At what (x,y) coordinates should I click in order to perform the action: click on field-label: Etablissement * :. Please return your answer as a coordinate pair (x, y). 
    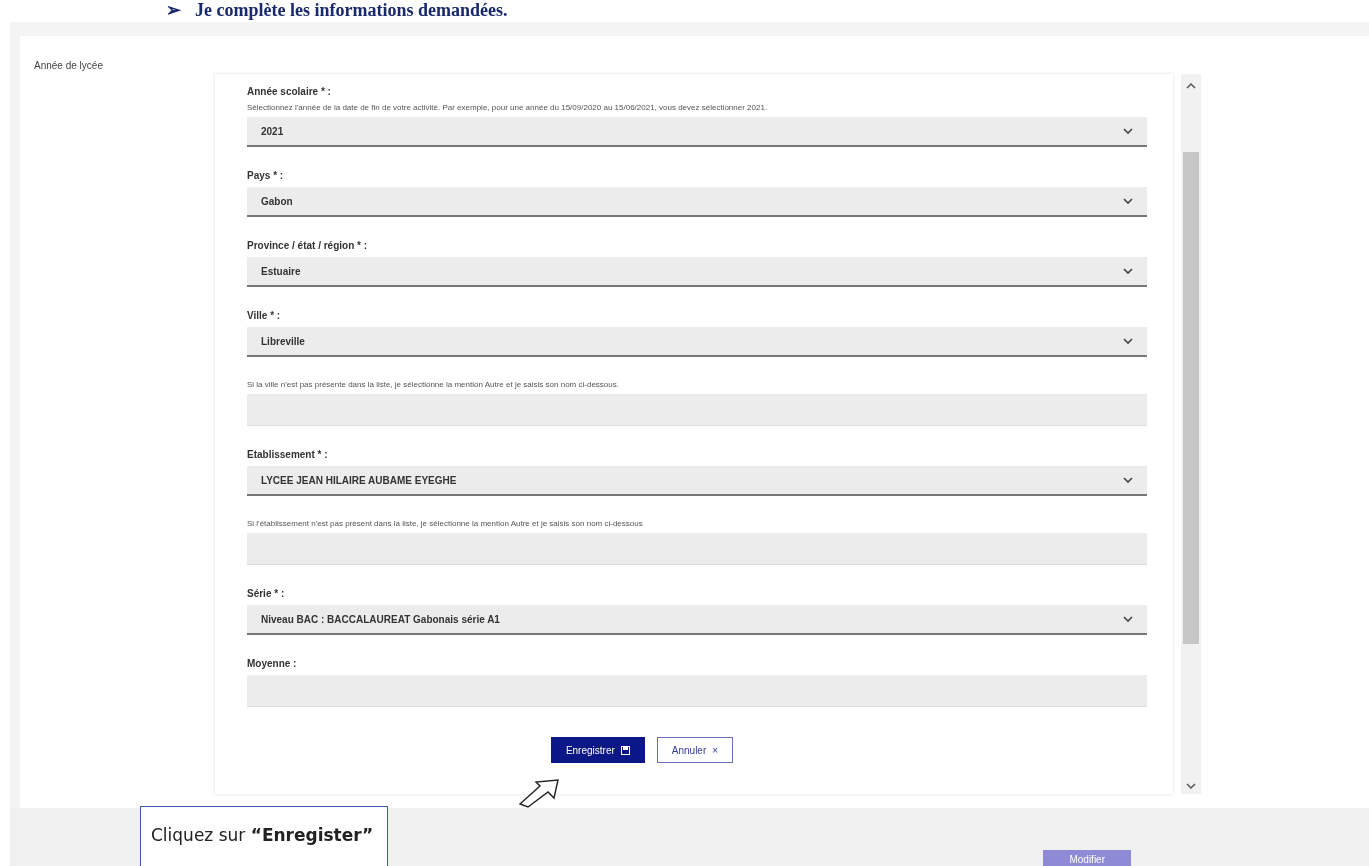
    Looking at the image, I should click on (288, 454).